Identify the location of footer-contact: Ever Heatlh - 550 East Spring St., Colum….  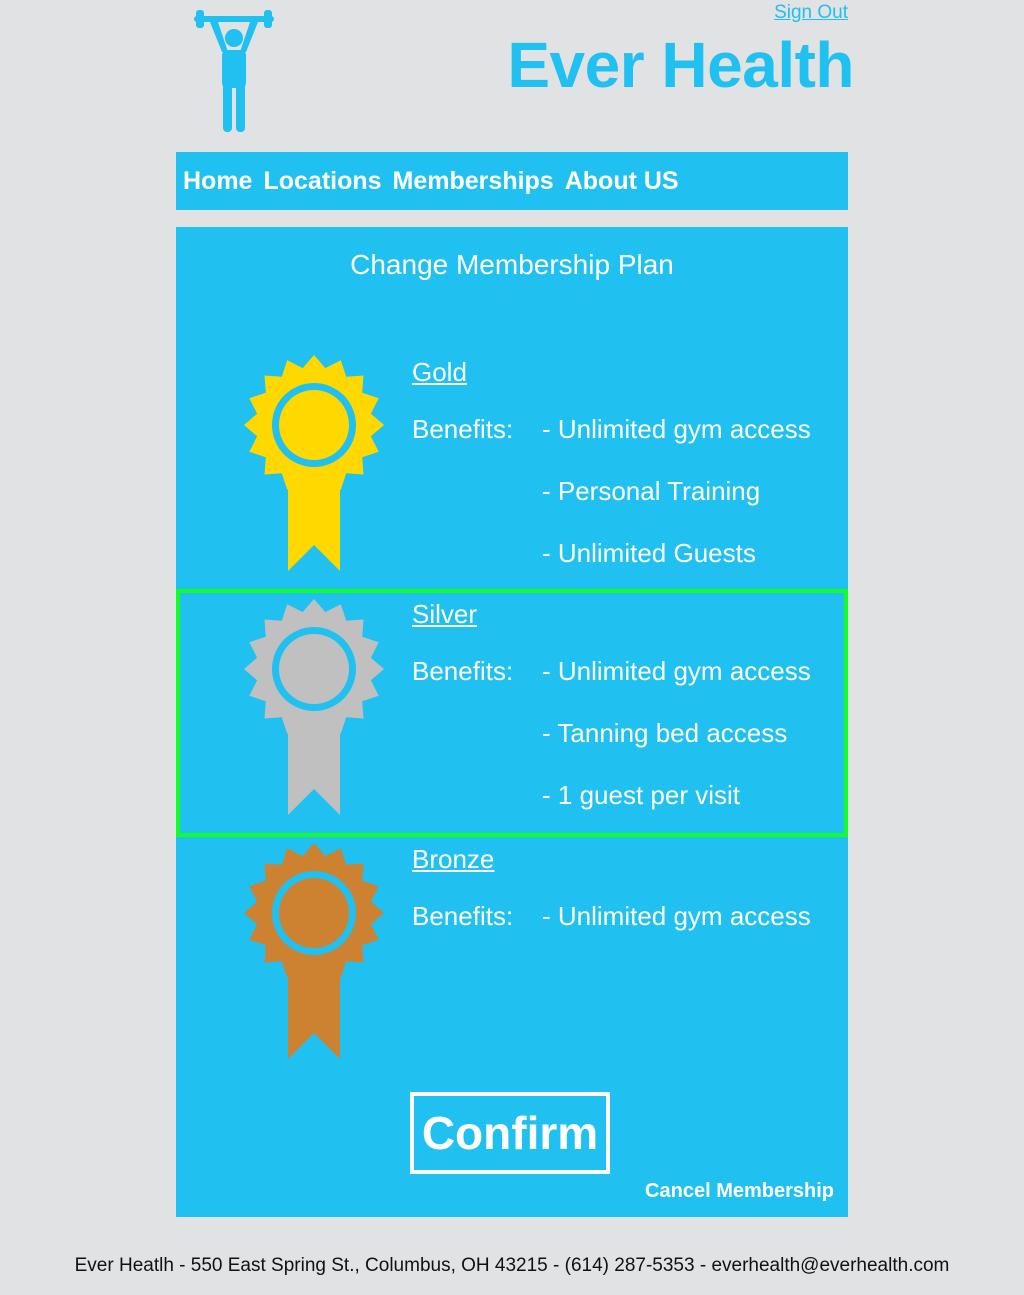
(512, 1265).